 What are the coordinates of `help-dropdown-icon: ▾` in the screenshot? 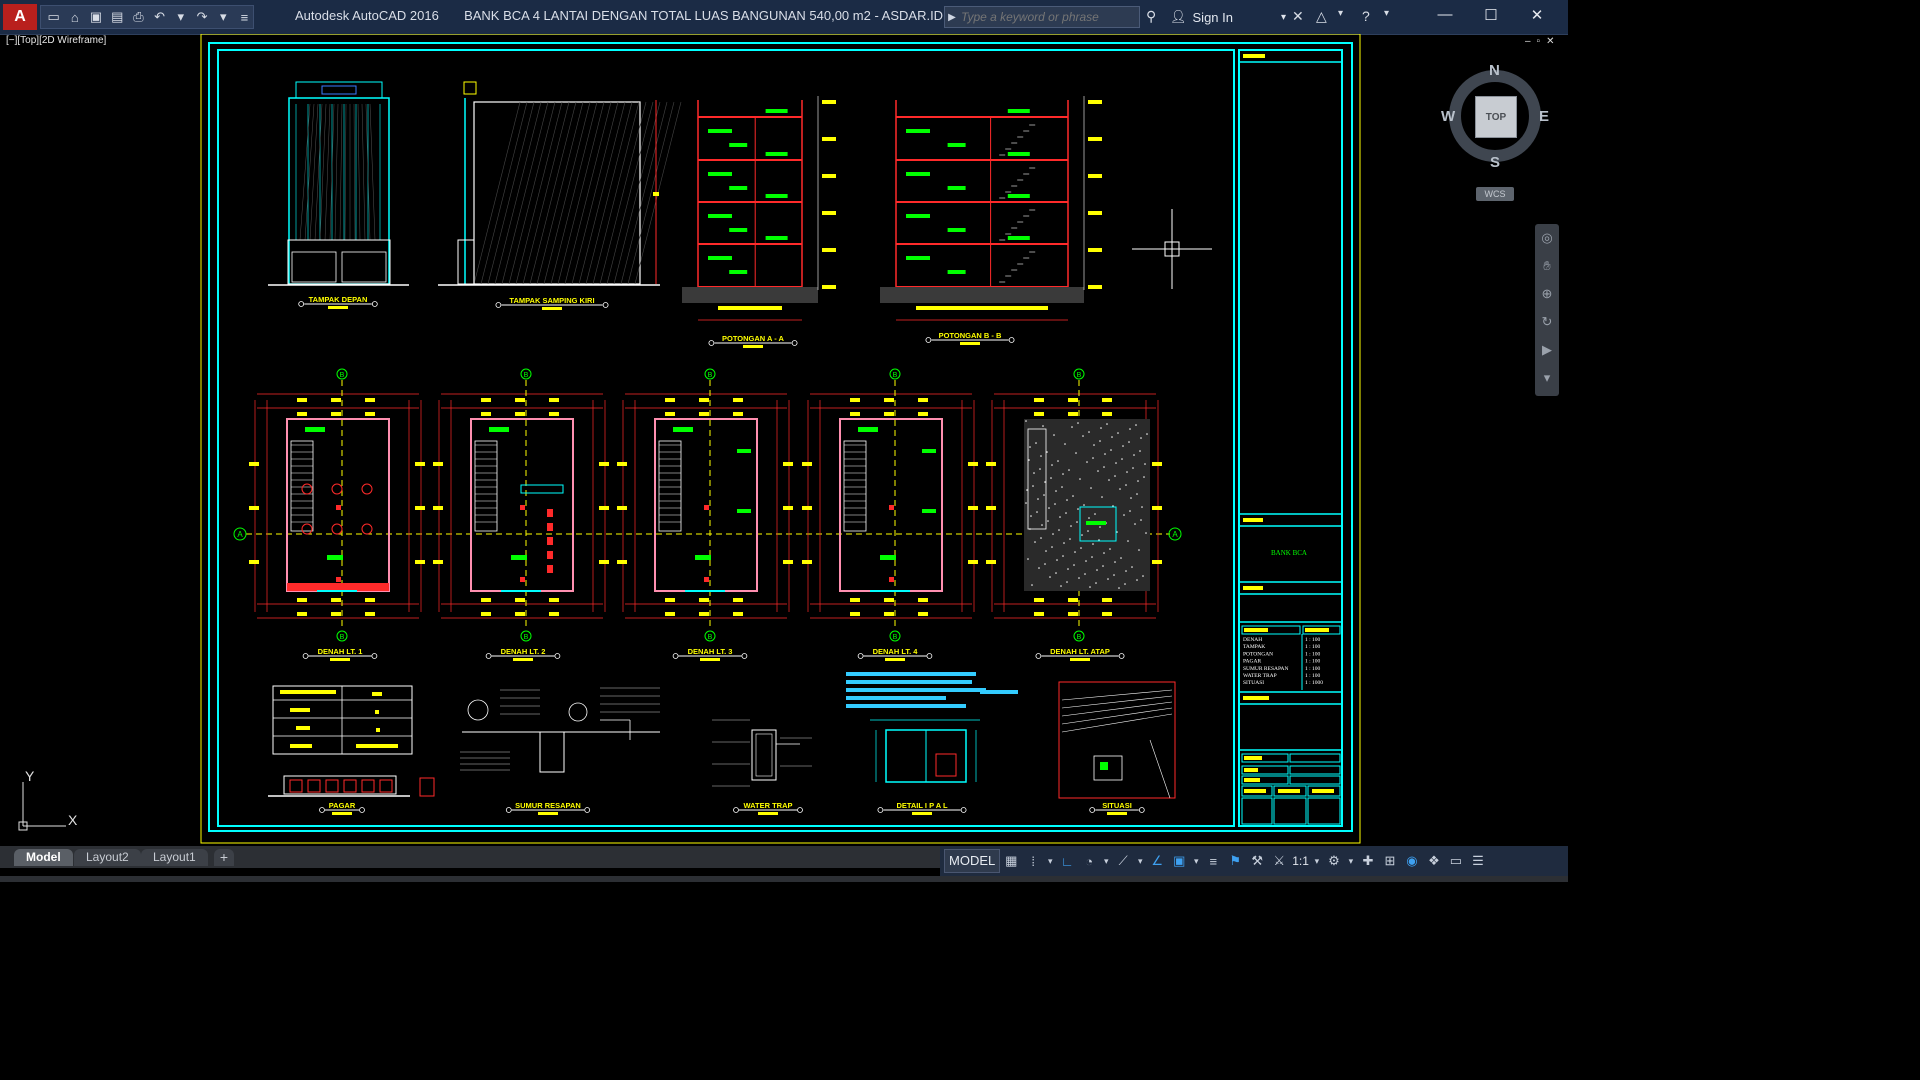 It's located at (1386, 13).